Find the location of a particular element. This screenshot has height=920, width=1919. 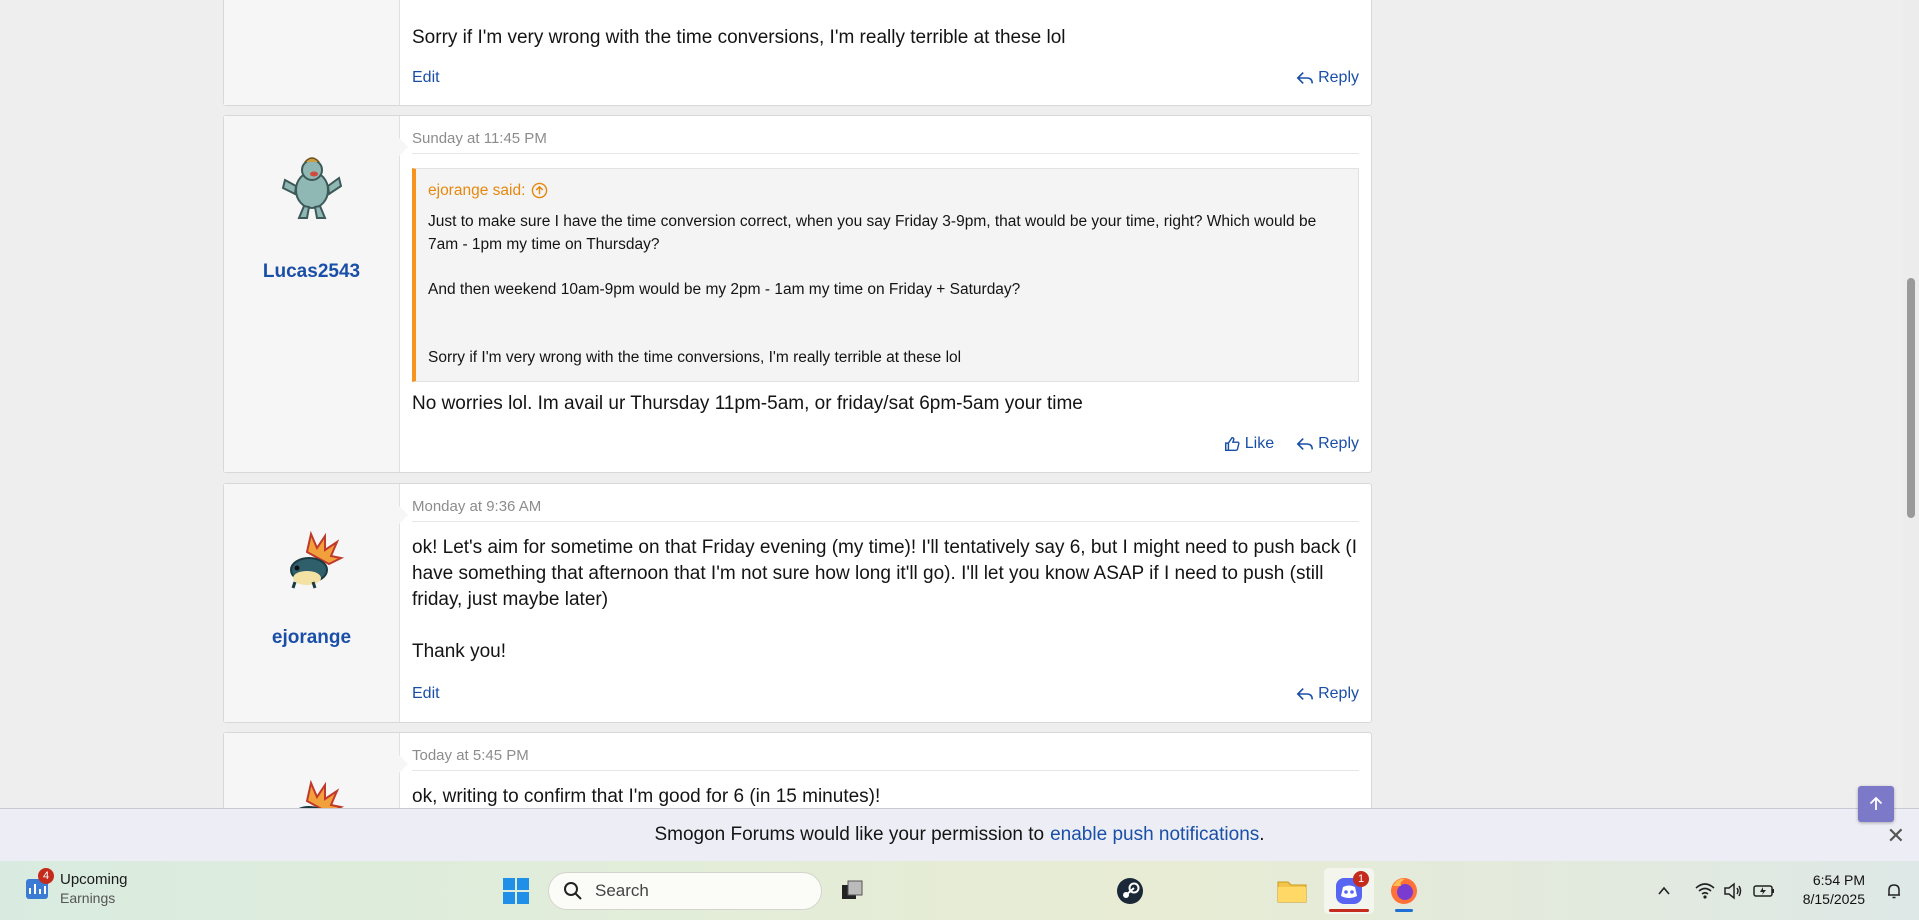

windows-logo-icon is located at coordinates (516, 891).